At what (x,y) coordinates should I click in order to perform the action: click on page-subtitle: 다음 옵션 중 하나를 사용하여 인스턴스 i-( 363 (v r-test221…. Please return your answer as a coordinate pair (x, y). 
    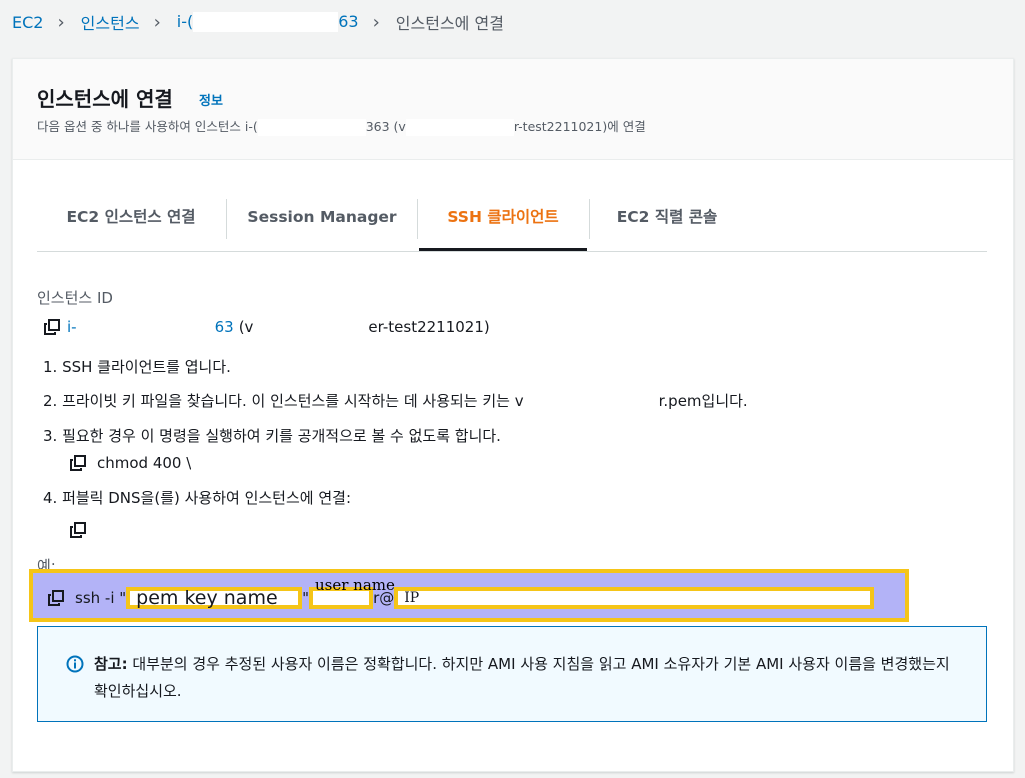
    Looking at the image, I should click on (341, 126).